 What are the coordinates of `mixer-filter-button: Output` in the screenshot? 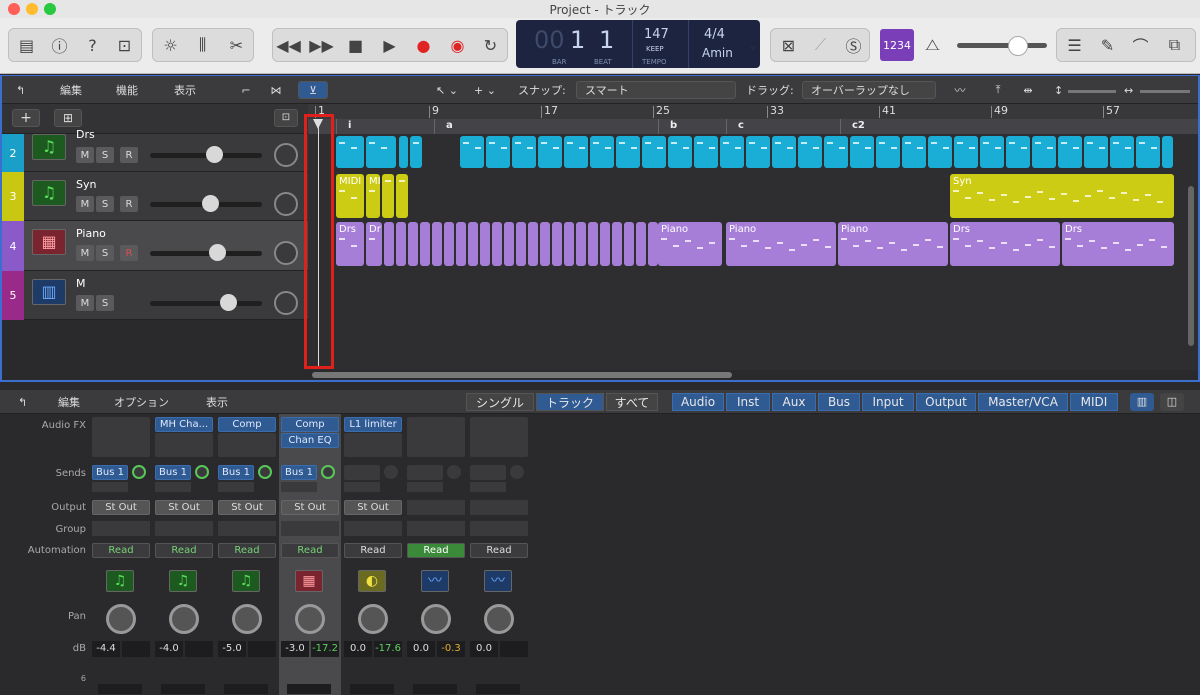 It's located at (946, 402).